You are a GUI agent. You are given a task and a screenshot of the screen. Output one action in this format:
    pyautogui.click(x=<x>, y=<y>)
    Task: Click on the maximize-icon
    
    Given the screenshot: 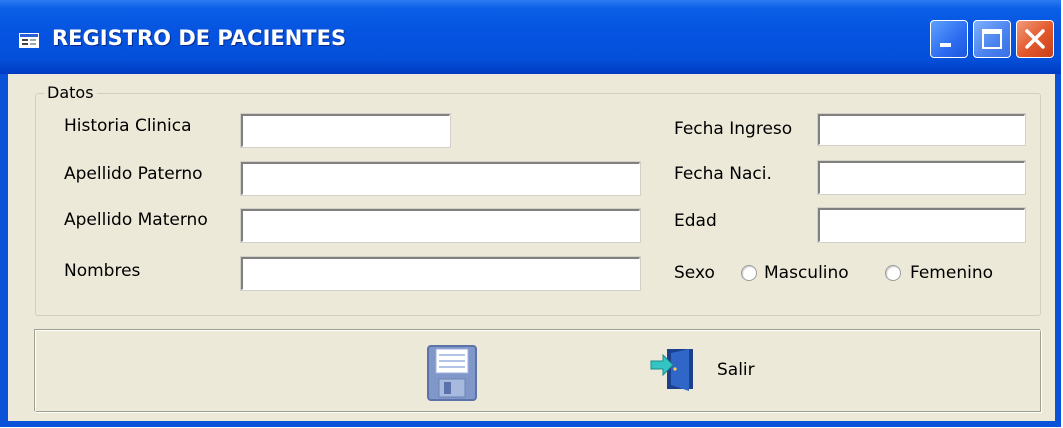 What is the action you would take?
    pyautogui.click(x=992, y=39)
    